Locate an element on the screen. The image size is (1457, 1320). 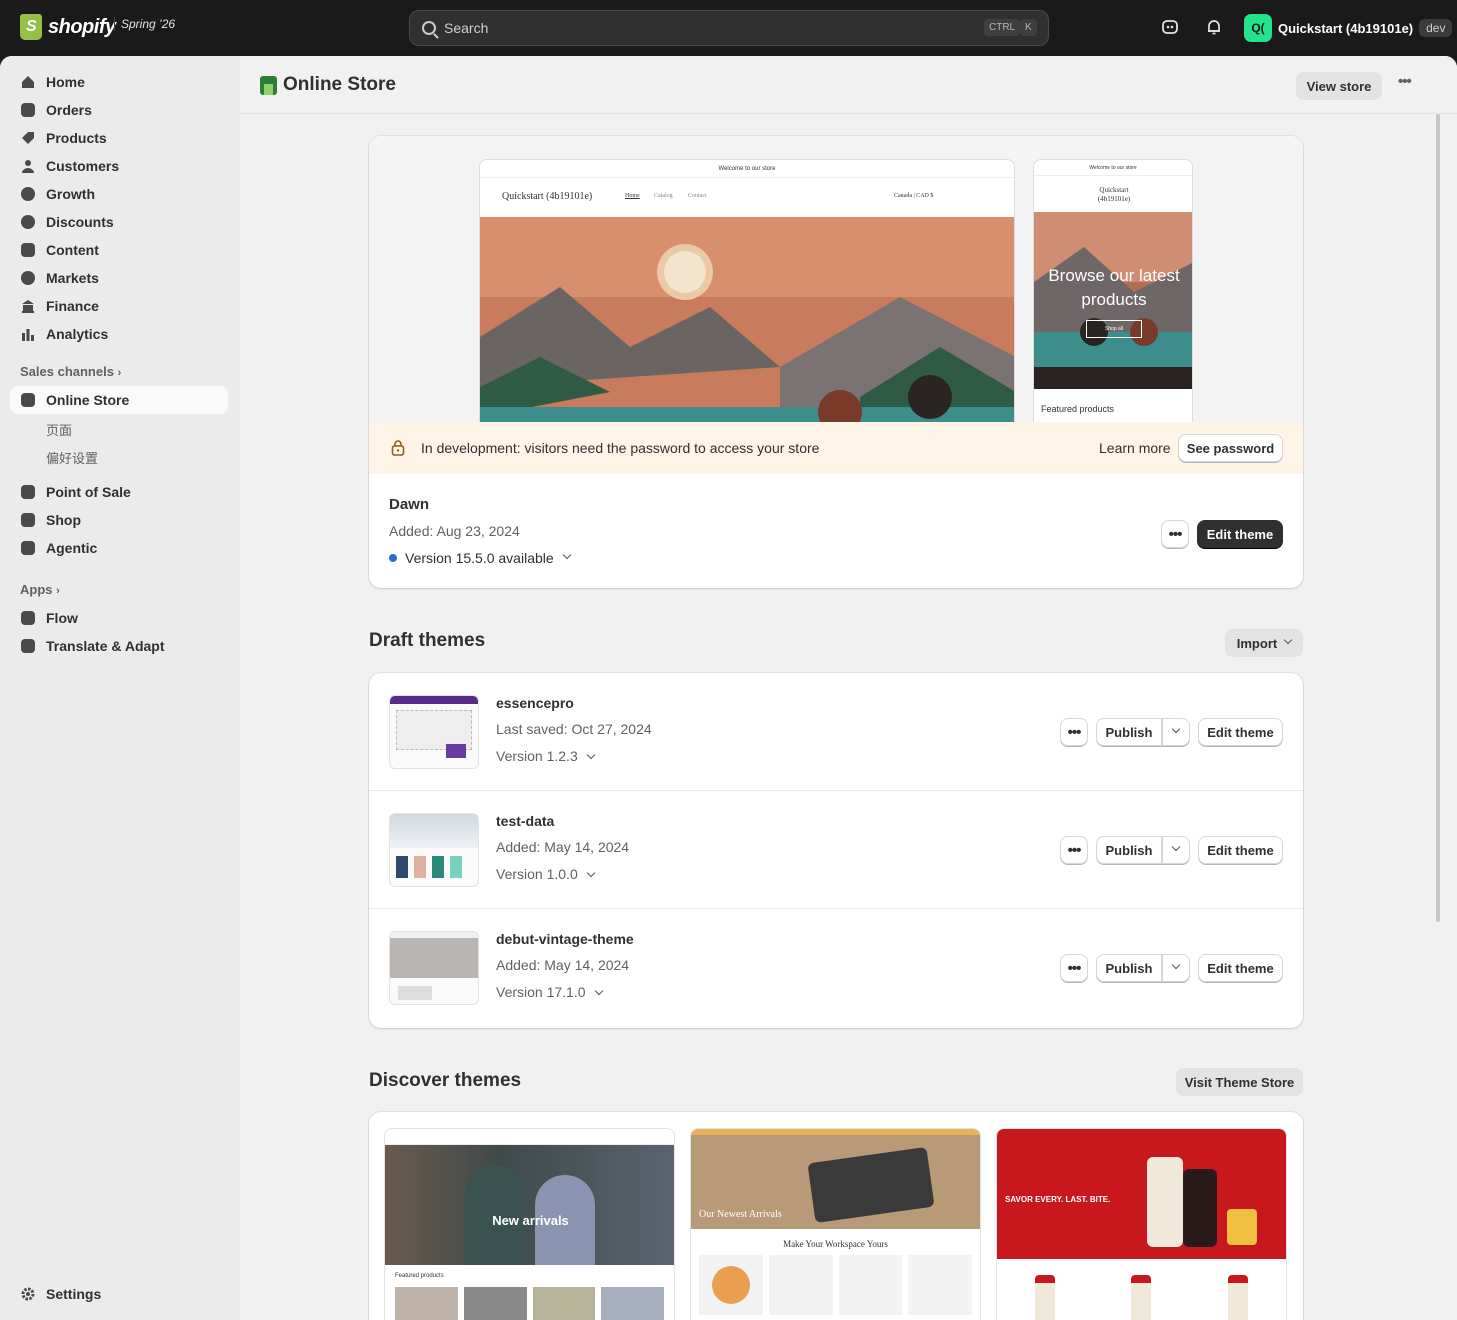
theme-version-text: Version 1.0.0 is located at coordinates (537, 874).